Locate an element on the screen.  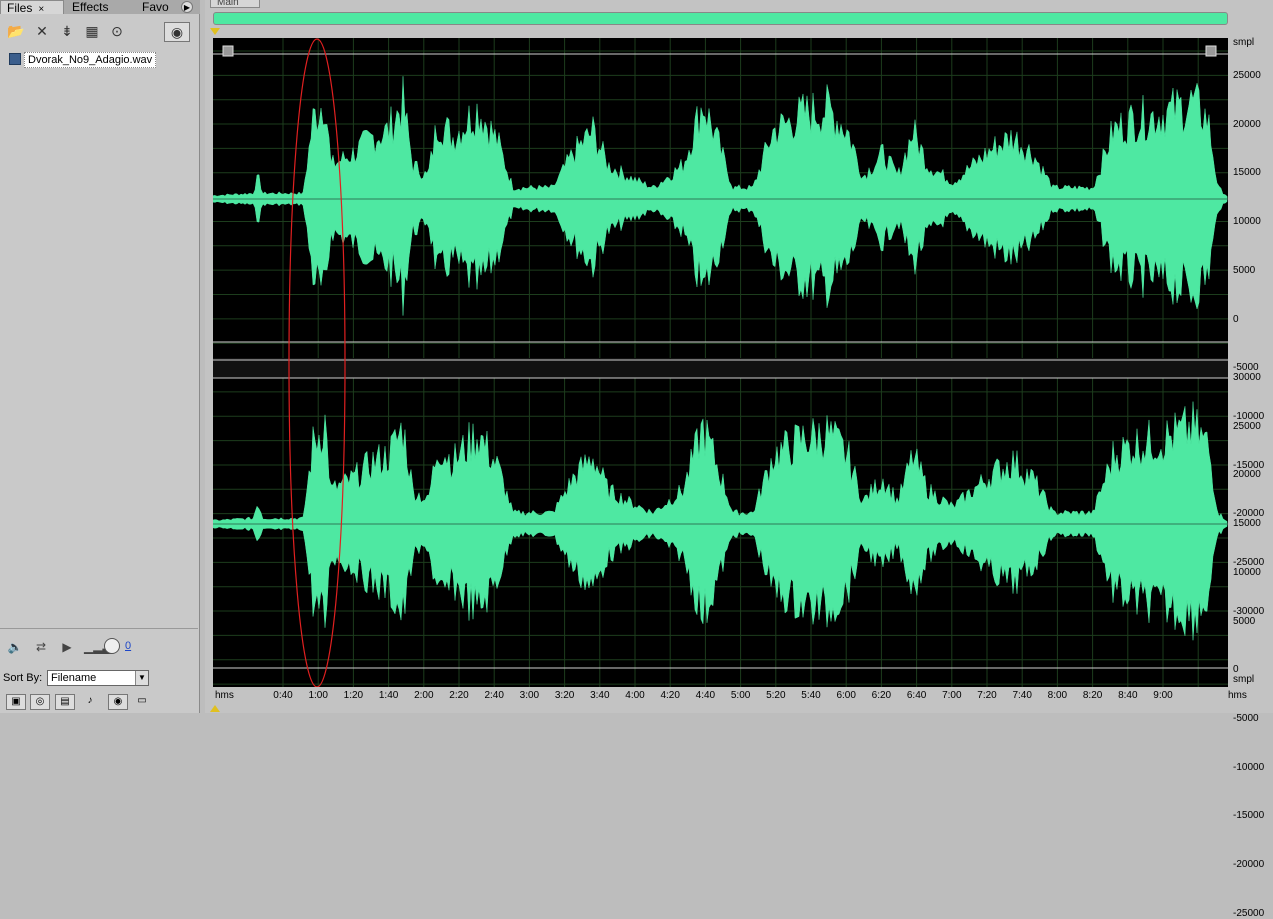
tab-scroll-icon: ▶ is located at coordinates (187, 7).